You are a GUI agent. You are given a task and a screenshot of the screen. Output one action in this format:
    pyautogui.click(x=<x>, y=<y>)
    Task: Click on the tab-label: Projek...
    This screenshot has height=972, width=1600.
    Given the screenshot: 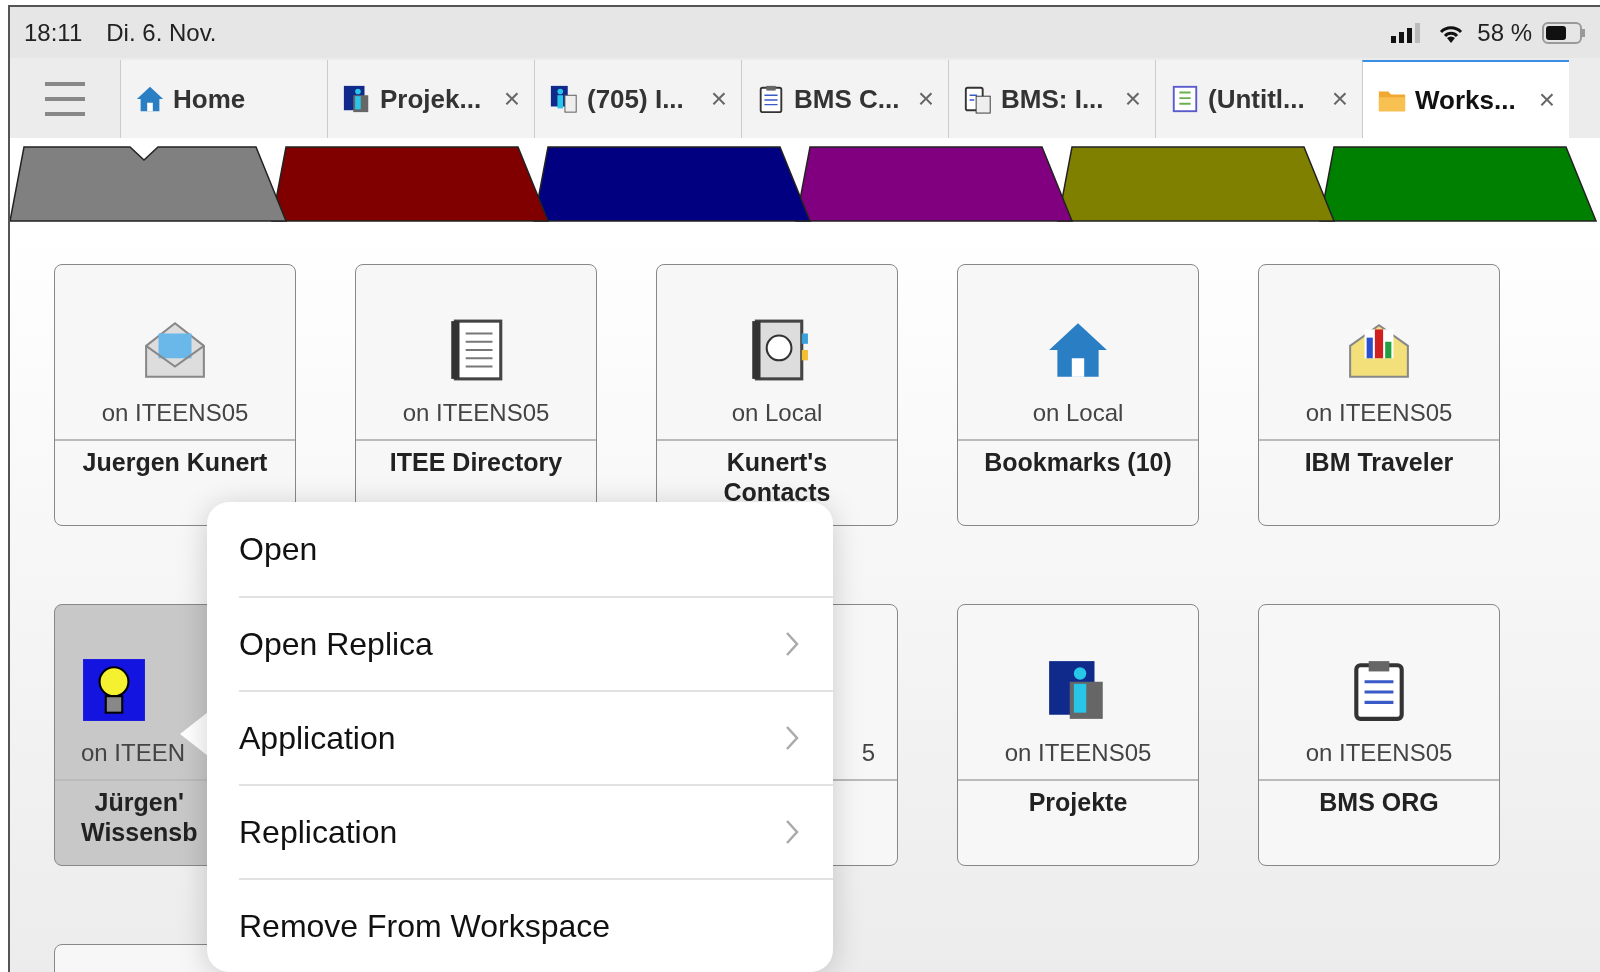 What is the action you would take?
    pyautogui.click(x=431, y=99)
    